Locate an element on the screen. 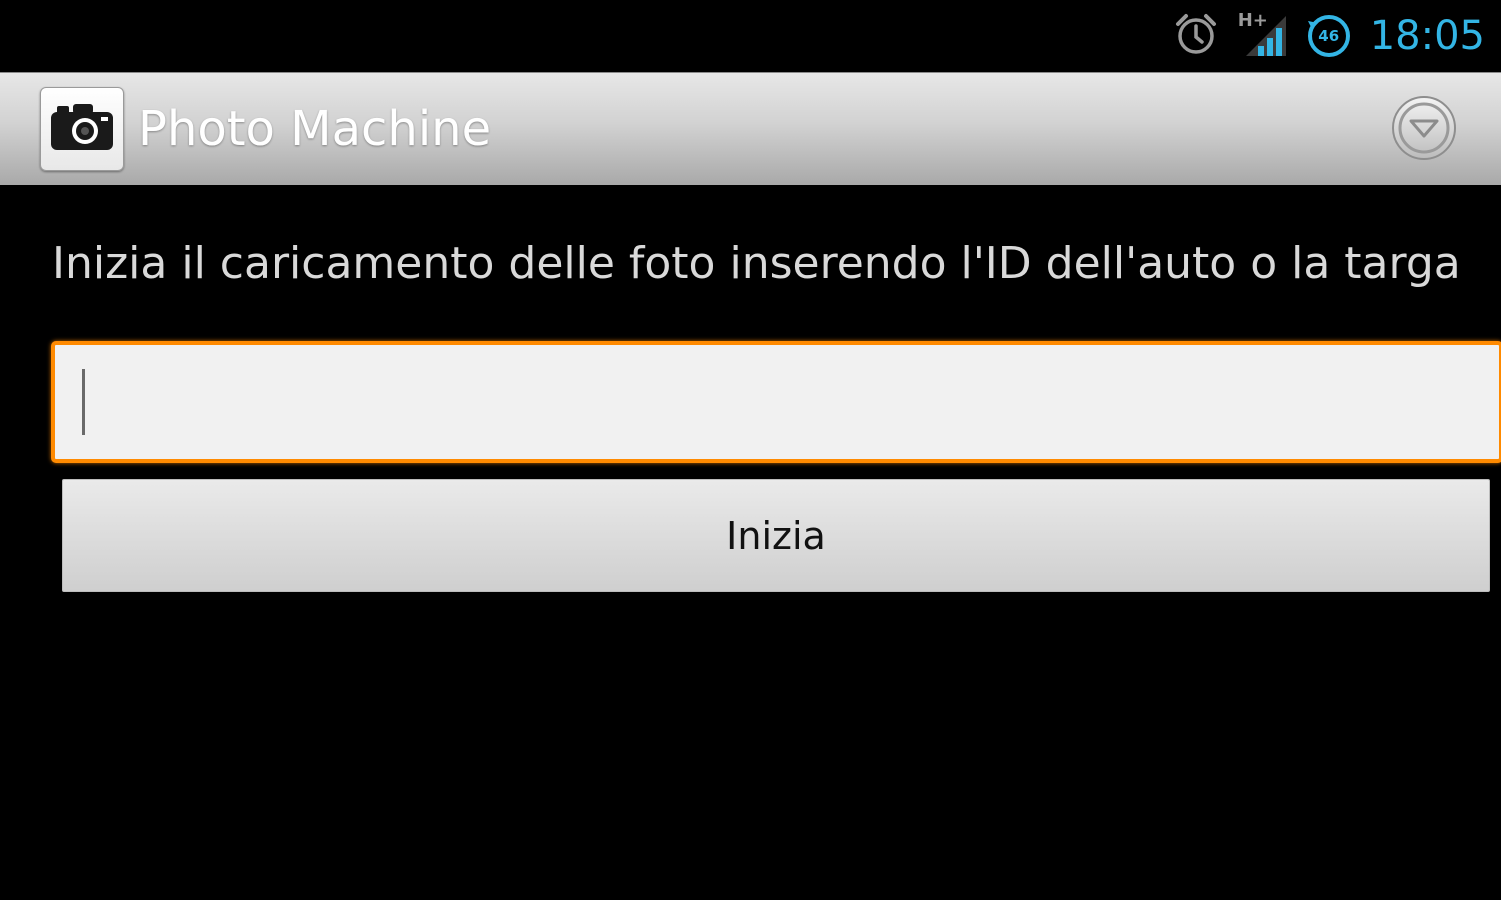 Image resolution: width=1501 pixels, height=900 pixels. app-icon is located at coordinates (82, 129).